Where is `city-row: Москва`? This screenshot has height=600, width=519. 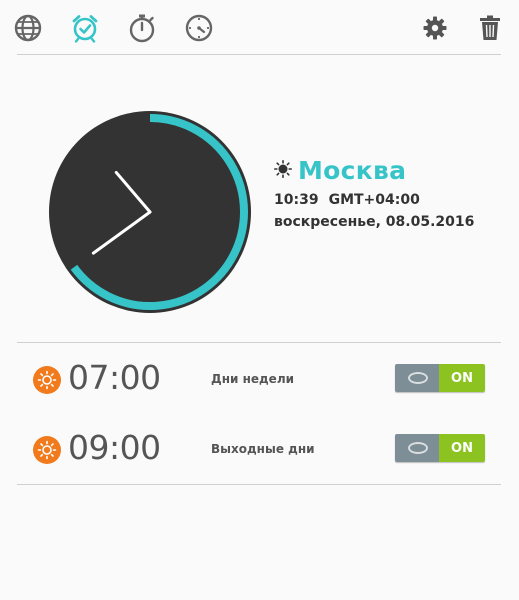
city-row: Москва is located at coordinates (340, 170).